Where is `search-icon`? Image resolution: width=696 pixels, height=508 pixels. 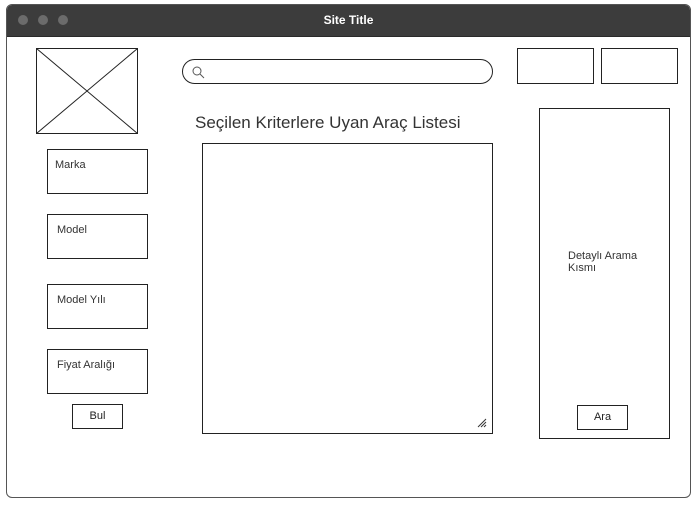 search-icon is located at coordinates (198, 72).